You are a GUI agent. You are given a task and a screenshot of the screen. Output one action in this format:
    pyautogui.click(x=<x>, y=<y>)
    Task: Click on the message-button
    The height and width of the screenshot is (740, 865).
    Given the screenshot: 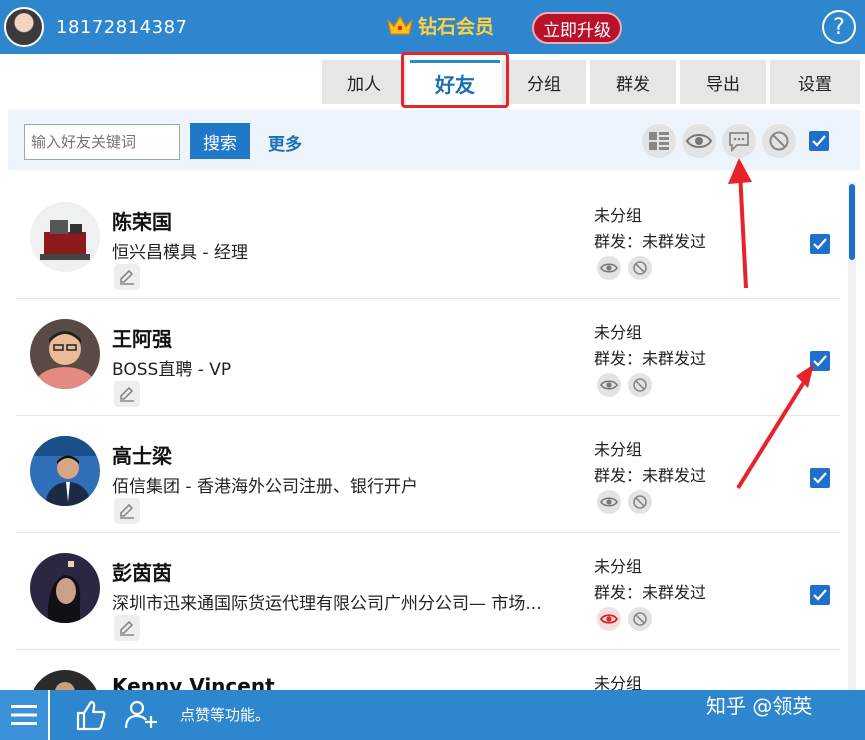 What is the action you would take?
    pyautogui.click(x=739, y=141)
    